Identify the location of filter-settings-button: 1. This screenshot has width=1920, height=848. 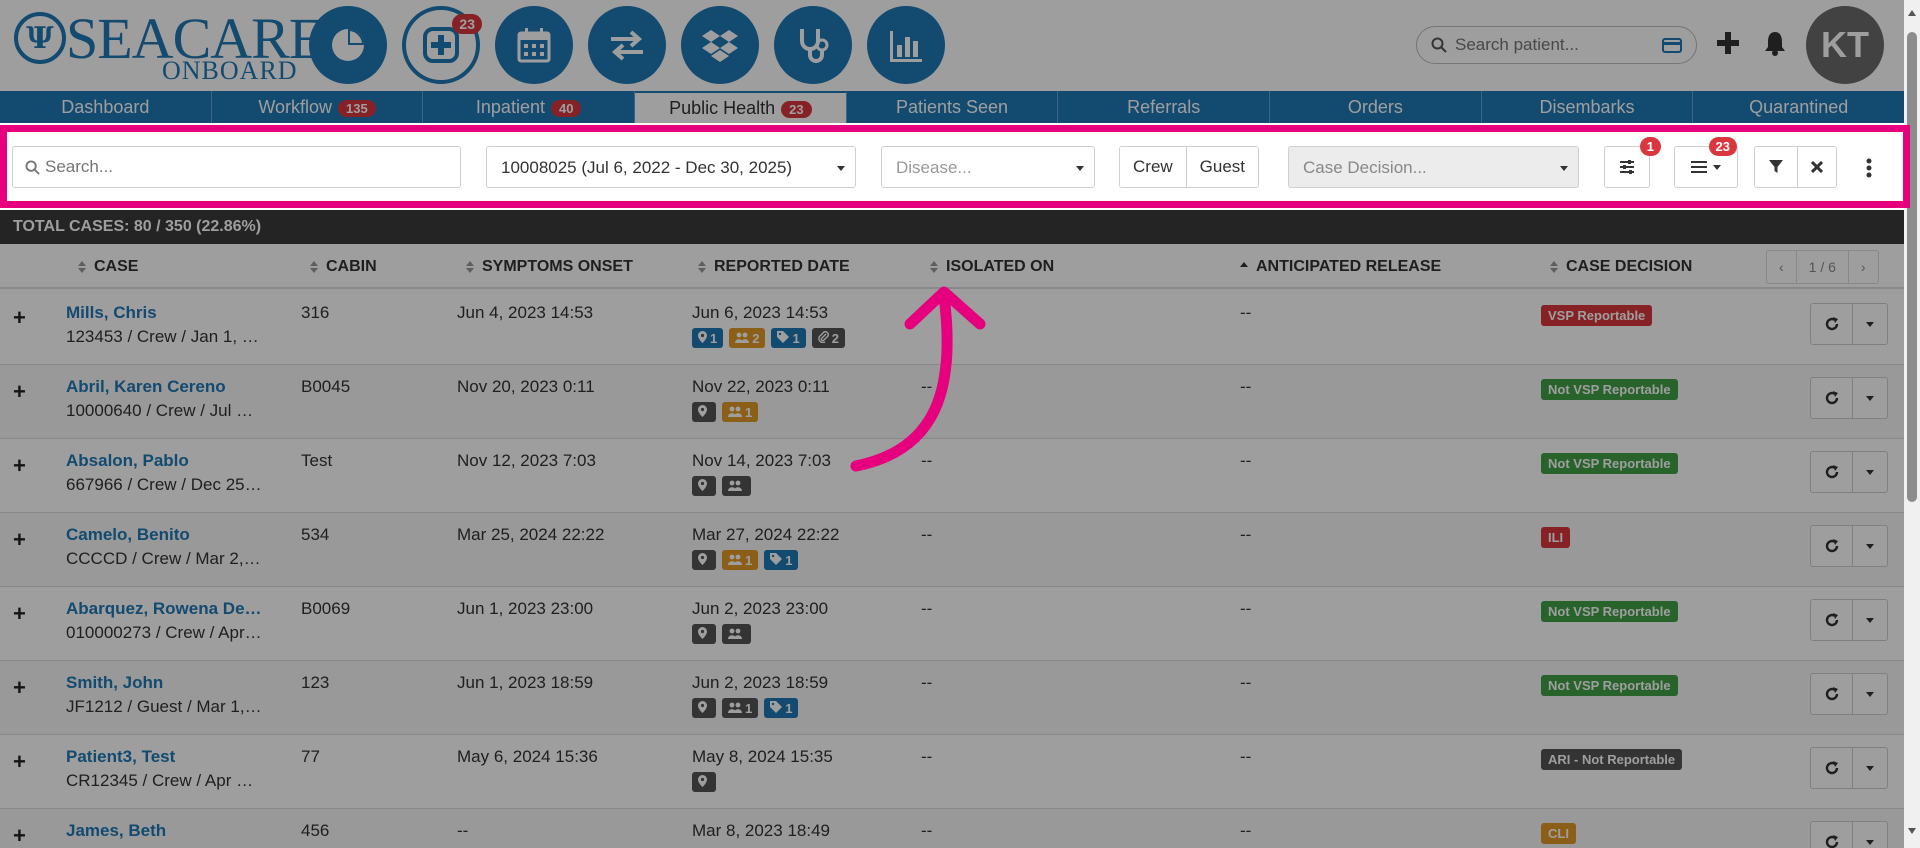
(1632, 162).